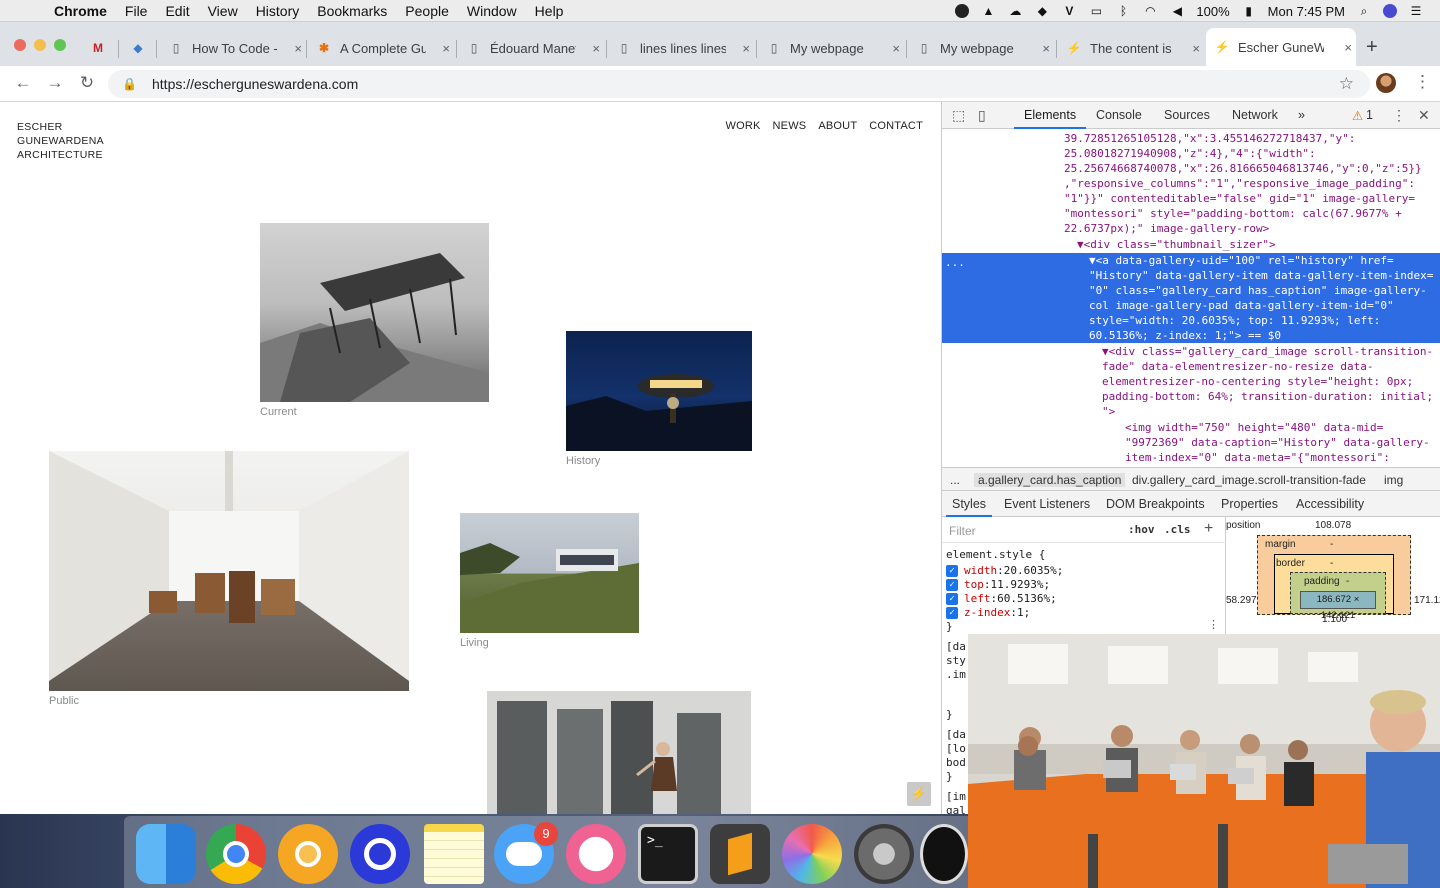  Describe the element at coordinates (1123, 11) in the screenshot. I see `bluetooth-icon: ᛒ` at that location.